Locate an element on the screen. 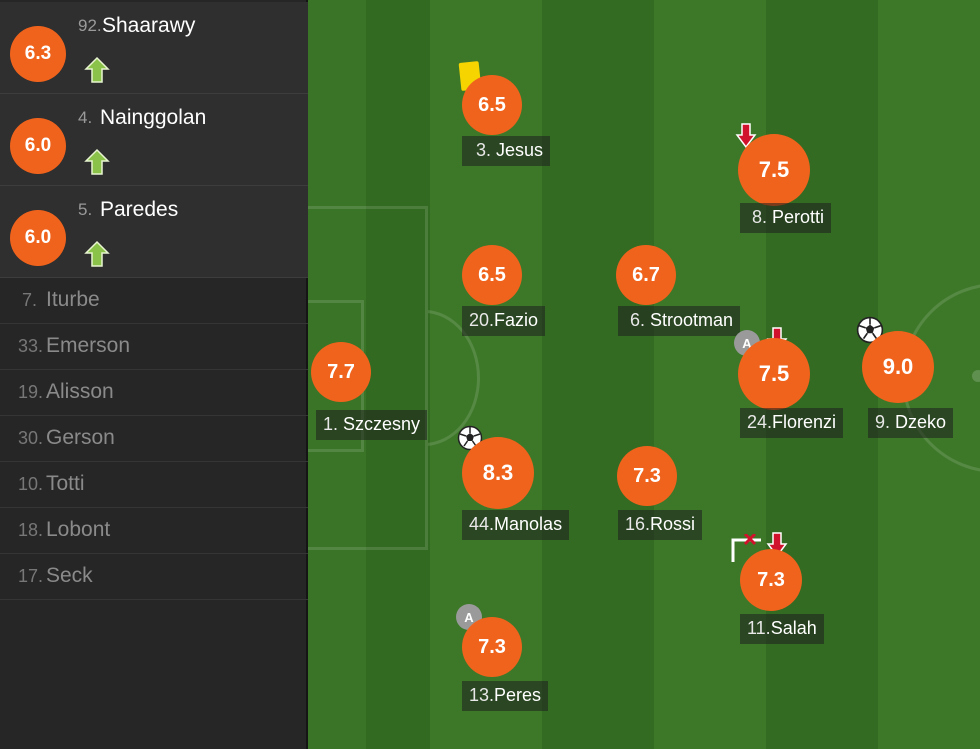  player-name: Dzeko is located at coordinates (921, 422).